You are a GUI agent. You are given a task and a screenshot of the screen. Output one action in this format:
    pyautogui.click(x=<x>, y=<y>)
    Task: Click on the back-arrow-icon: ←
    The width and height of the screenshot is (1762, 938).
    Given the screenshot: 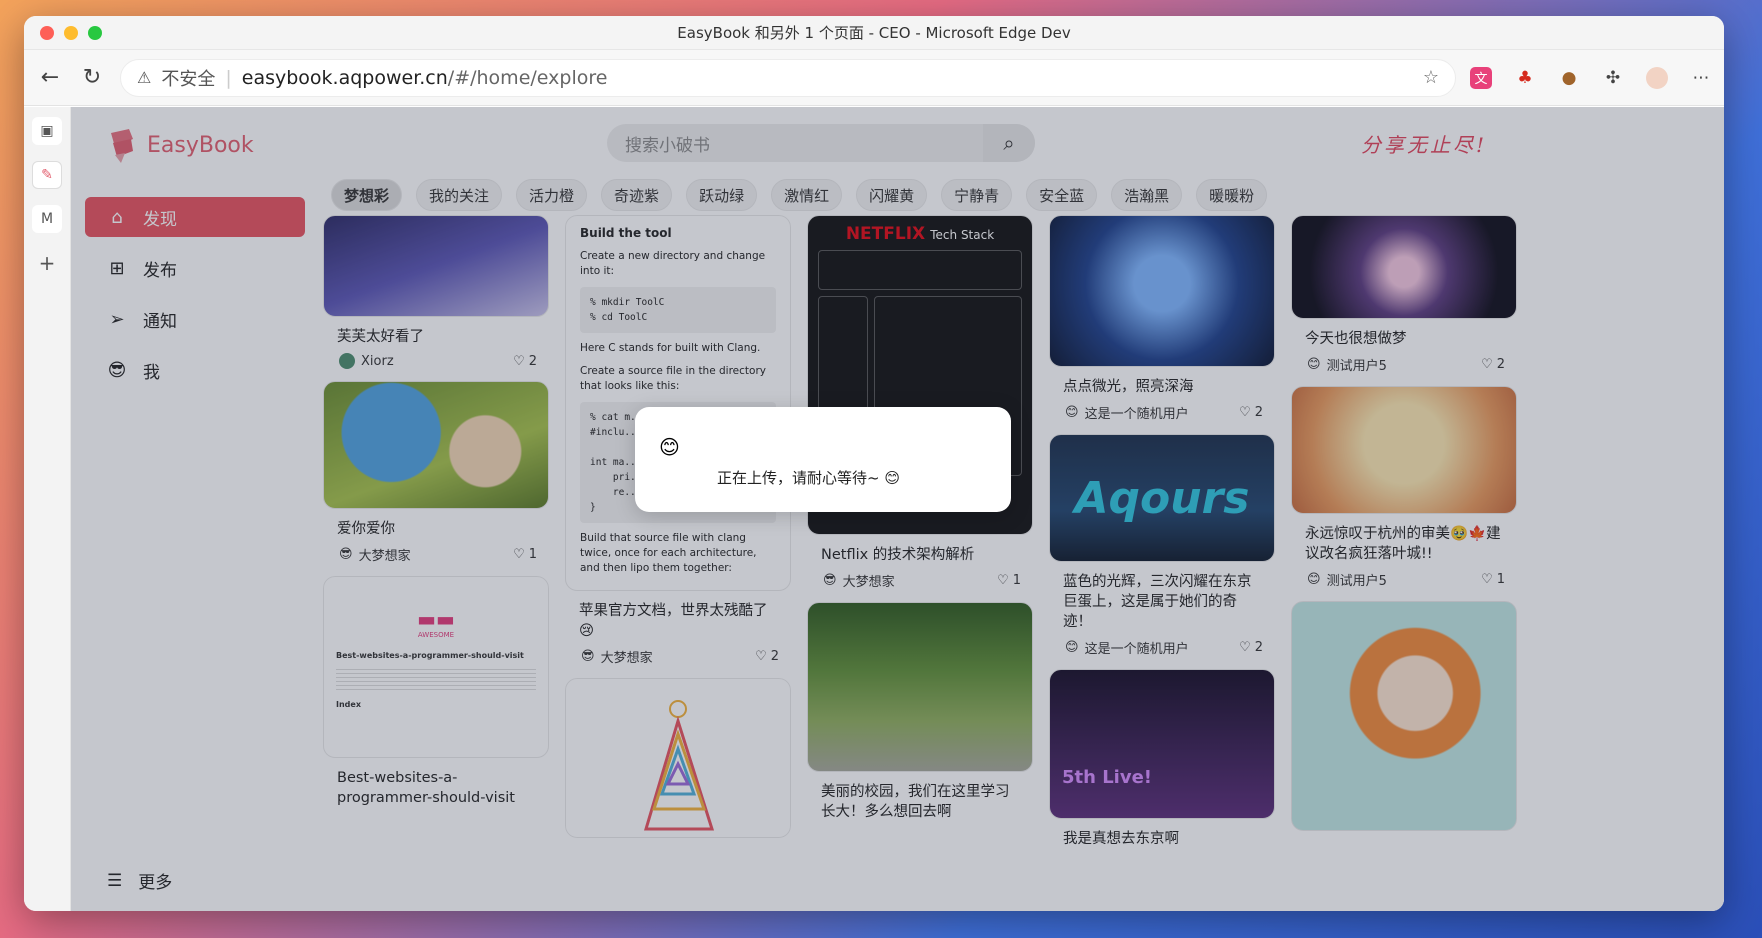 What is the action you would take?
    pyautogui.click(x=50, y=77)
    